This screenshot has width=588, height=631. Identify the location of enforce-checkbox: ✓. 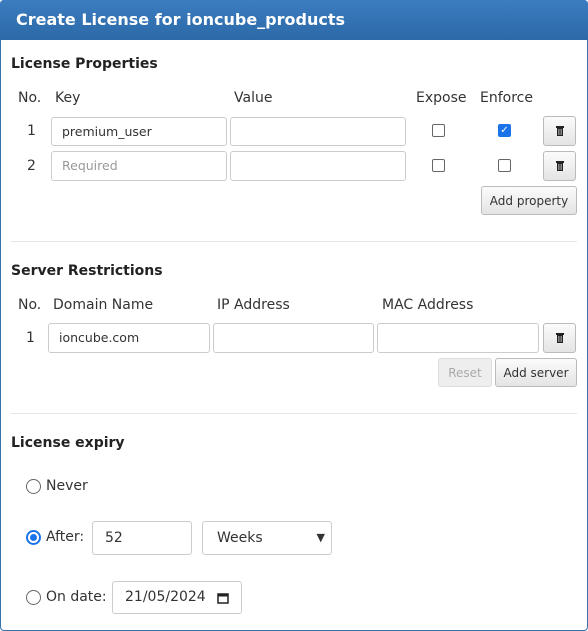
(504, 130).